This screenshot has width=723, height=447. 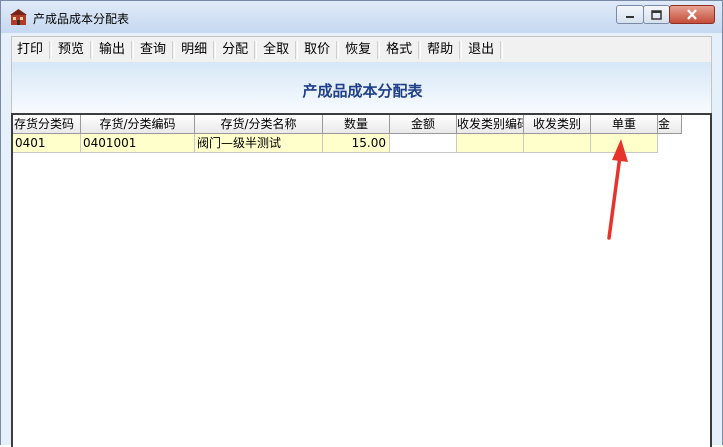 I want to click on query-button: 查询, so click(x=153, y=50).